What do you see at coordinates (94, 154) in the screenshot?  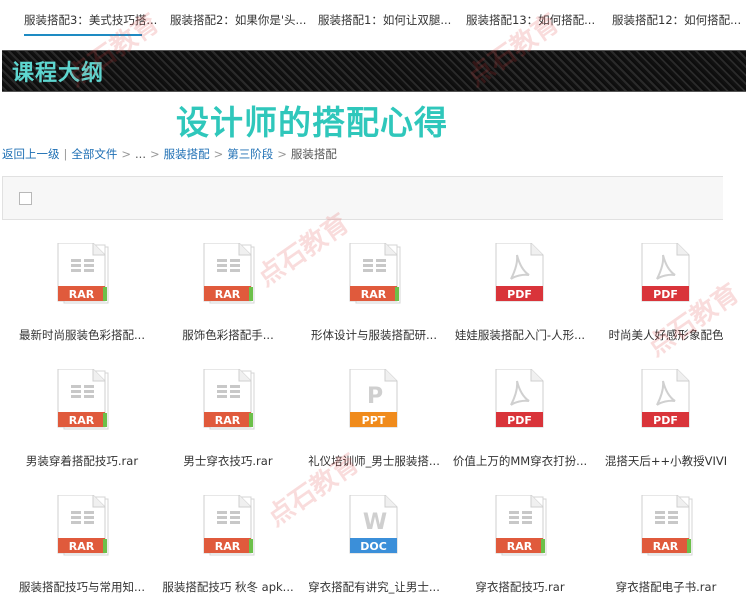 I see `all-files-link: 全部文件` at bounding box center [94, 154].